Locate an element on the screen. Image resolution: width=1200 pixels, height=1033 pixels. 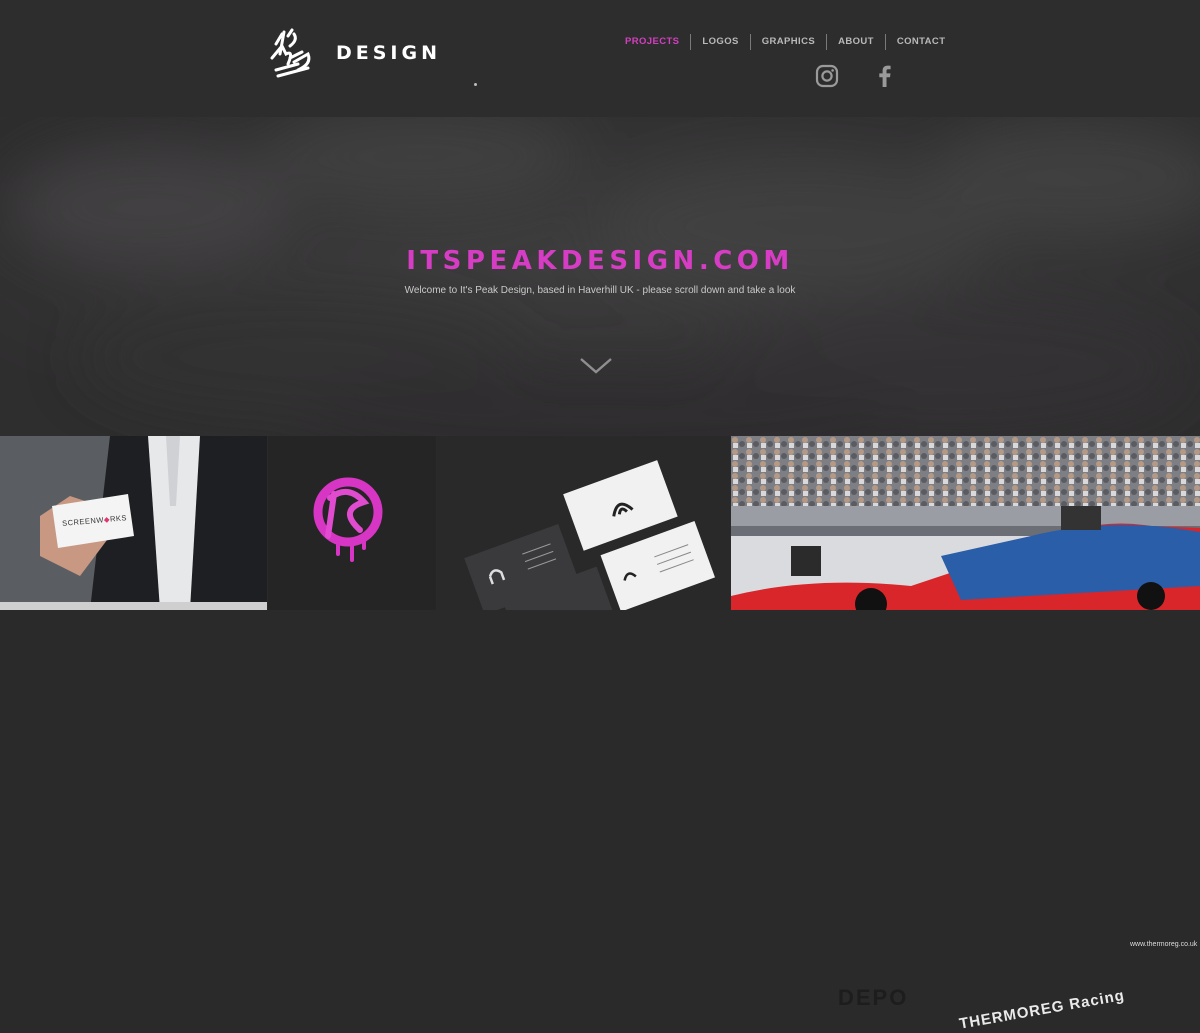
main-nav: PROJECTS LOGOS GRAPHICS ABOUT CONTACT is located at coordinates (785, 42).